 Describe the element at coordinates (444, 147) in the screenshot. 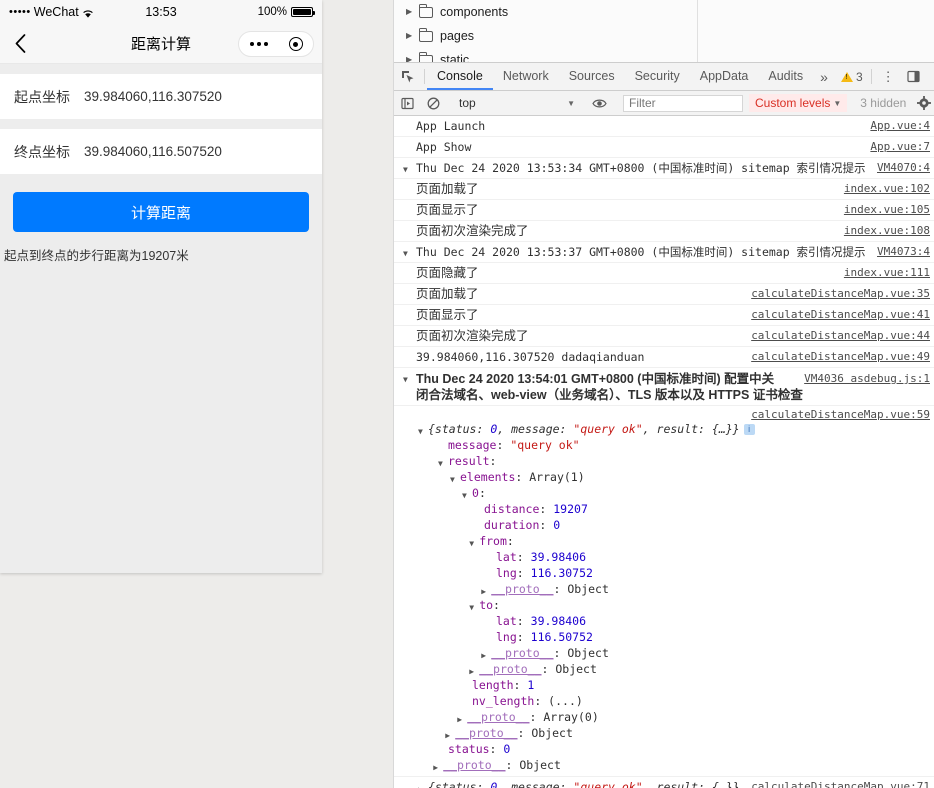

I see `console-log-message: App Show` at that location.